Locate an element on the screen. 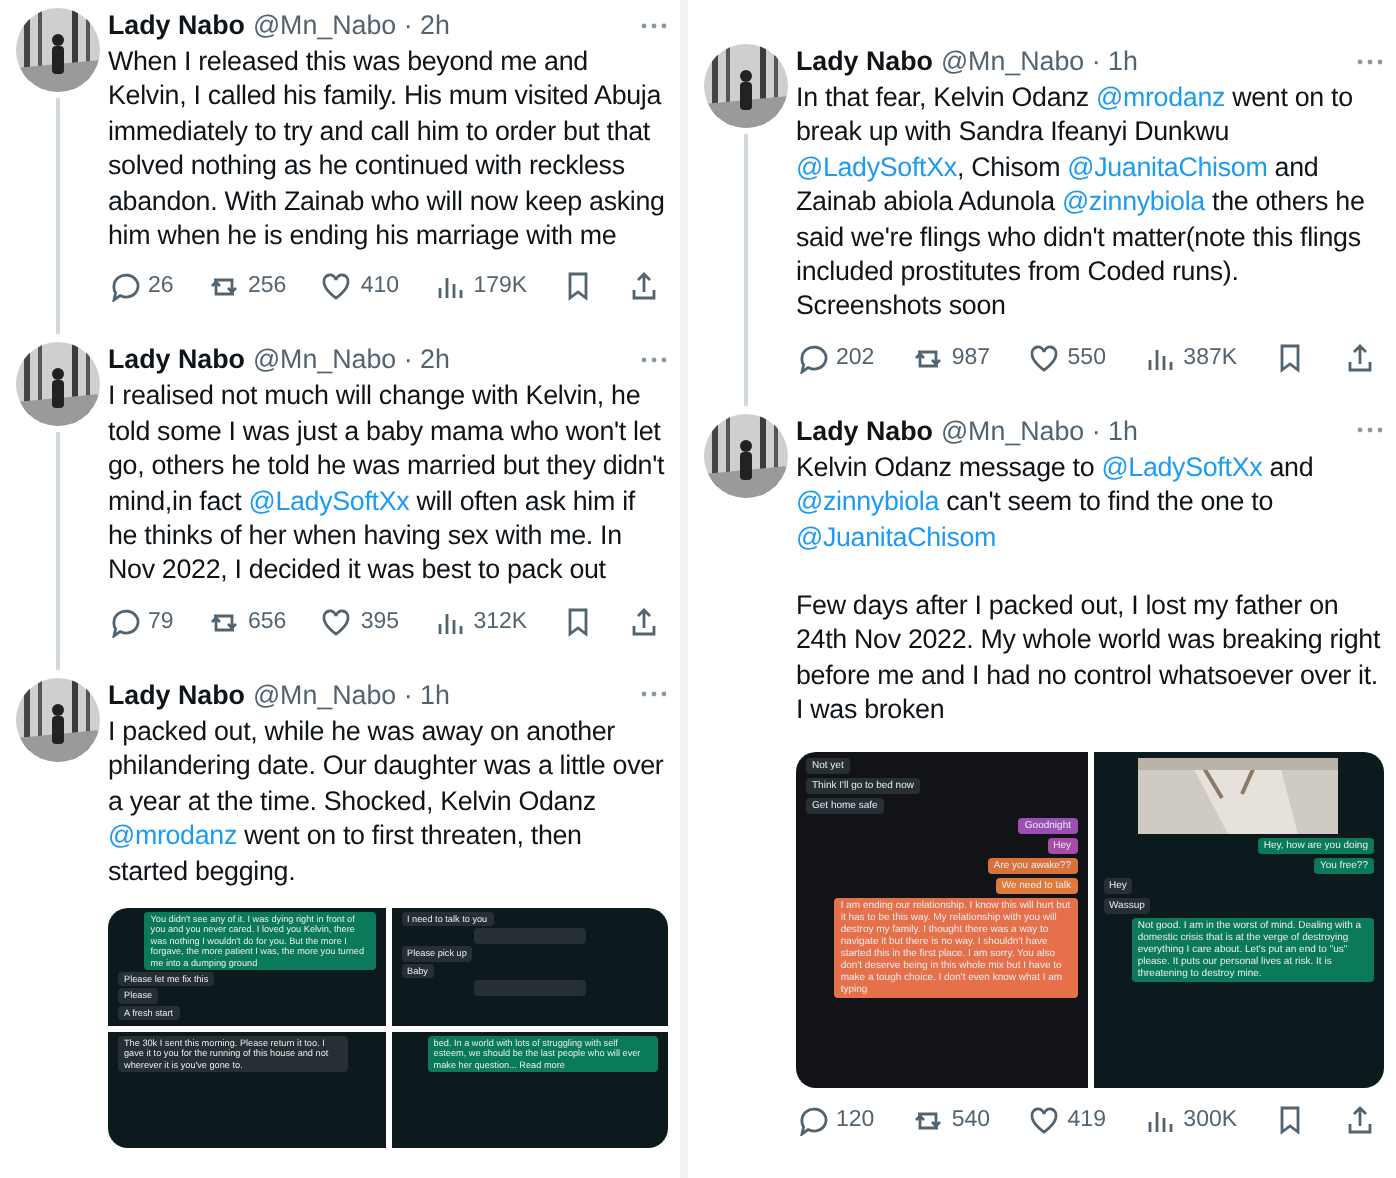 This screenshot has width=1396, height=1178. stat-count: 256 is located at coordinates (267, 286).